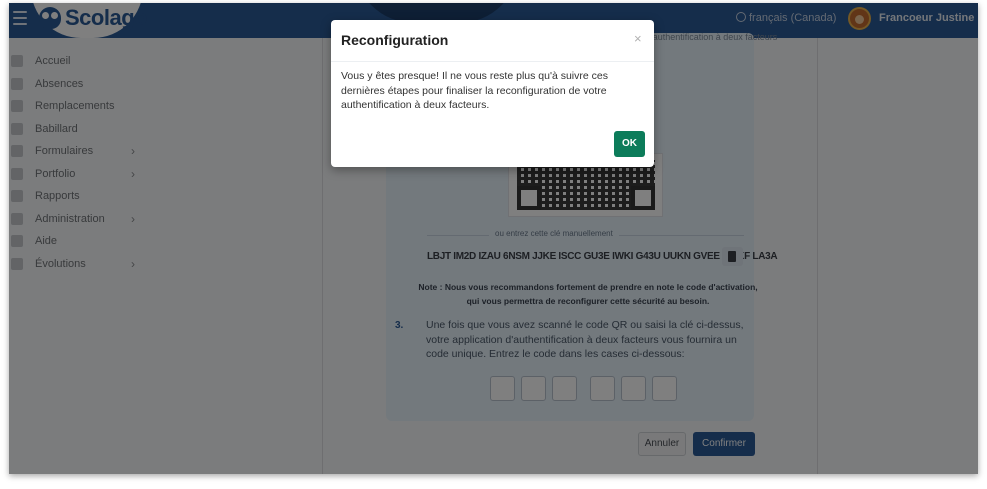 This screenshot has height=489, width=987. I want to click on divider, so click(492, 61).